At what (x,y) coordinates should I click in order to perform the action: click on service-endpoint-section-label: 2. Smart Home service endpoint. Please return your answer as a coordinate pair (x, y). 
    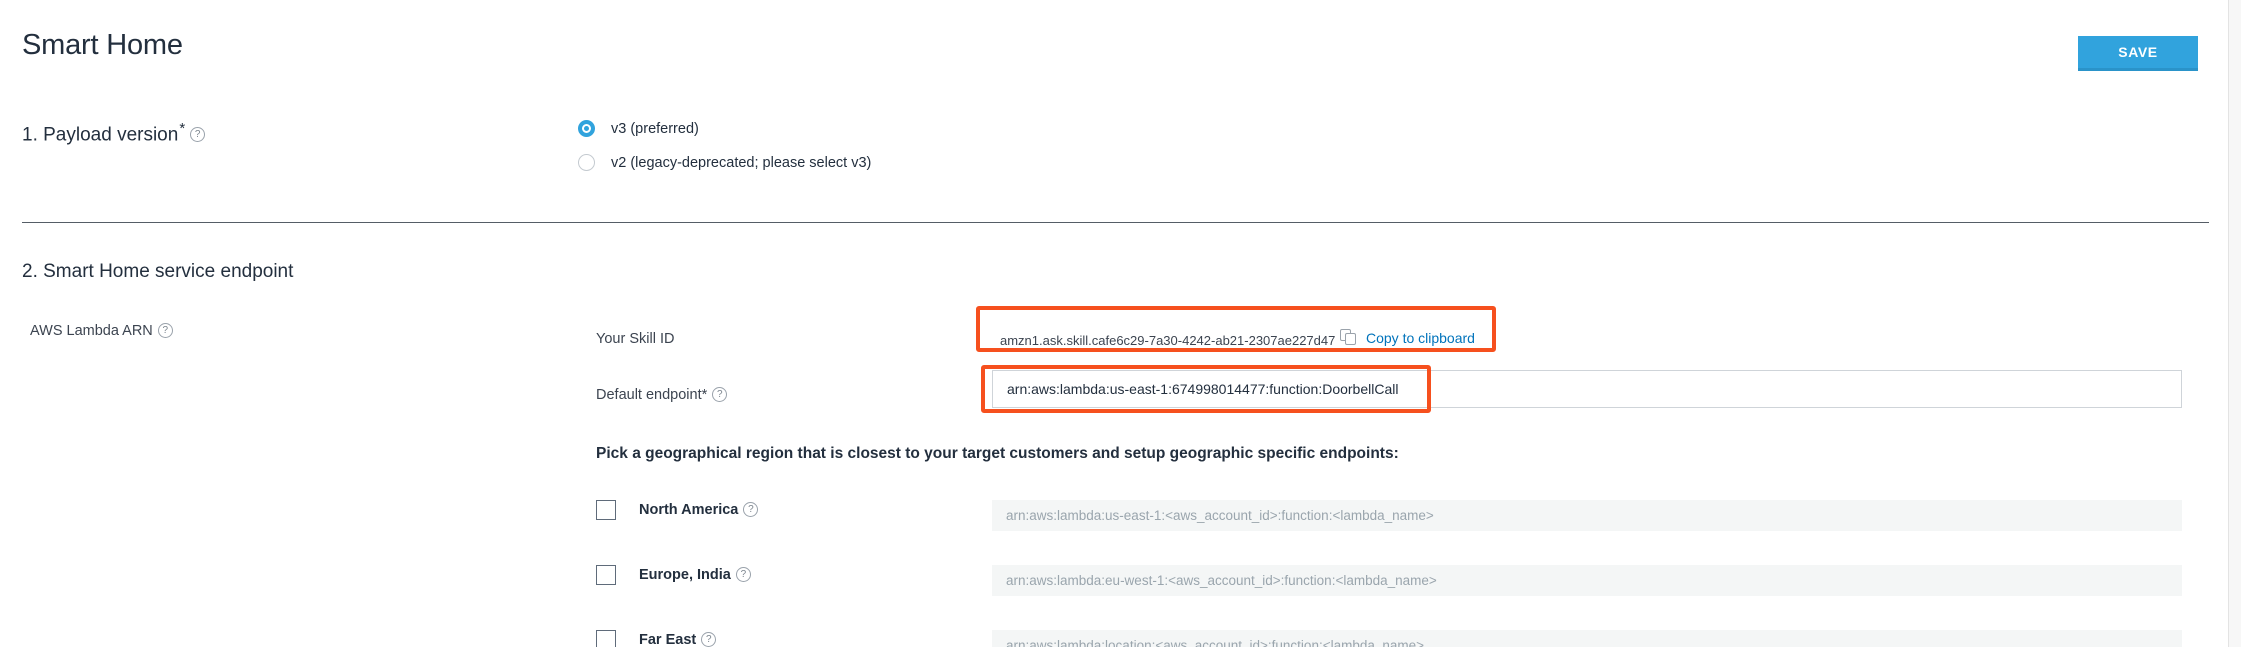
    Looking at the image, I should click on (158, 271).